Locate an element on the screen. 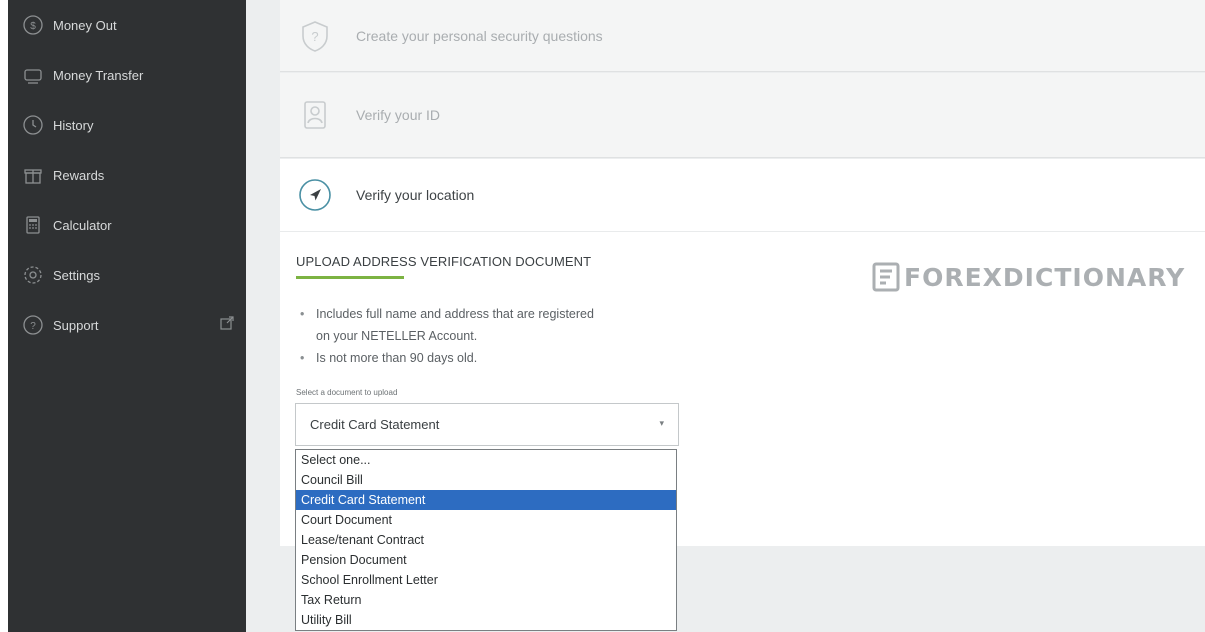 The height and width of the screenshot is (632, 1205). support-icon: ? is located at coordinates (33, 325).